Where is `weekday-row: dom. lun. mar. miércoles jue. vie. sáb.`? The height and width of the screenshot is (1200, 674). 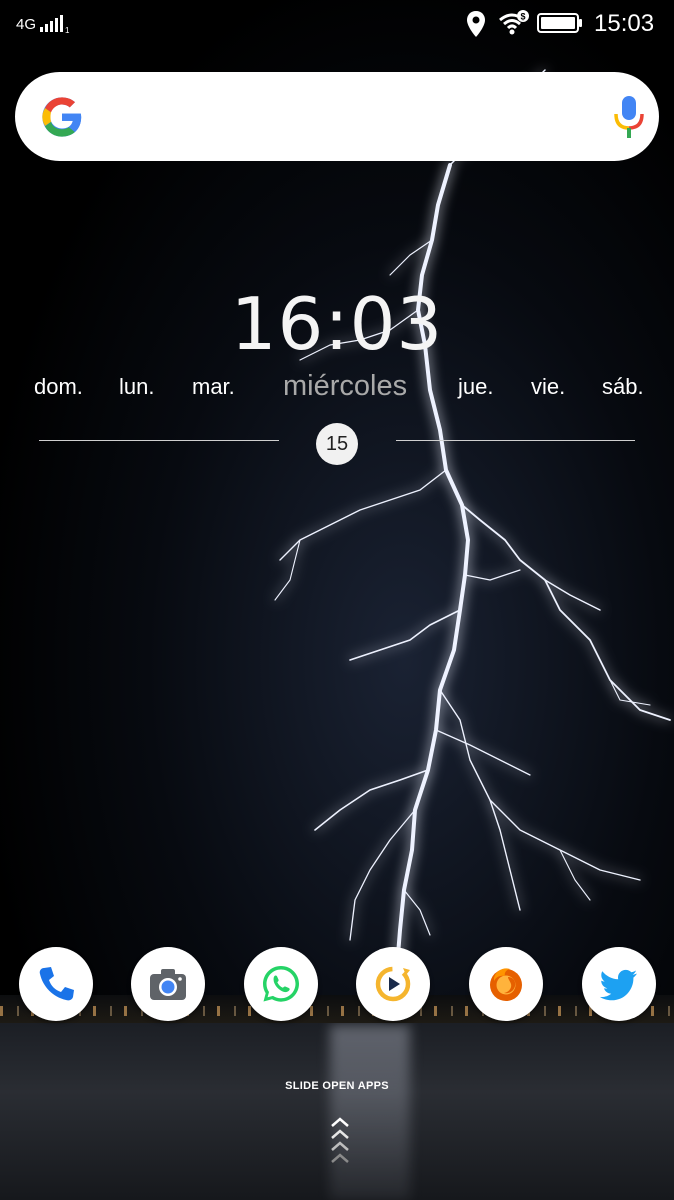
weekday-row: dom. lun. mar. miércoles jue. vie. sáb. is located at coordinates (337, 392).